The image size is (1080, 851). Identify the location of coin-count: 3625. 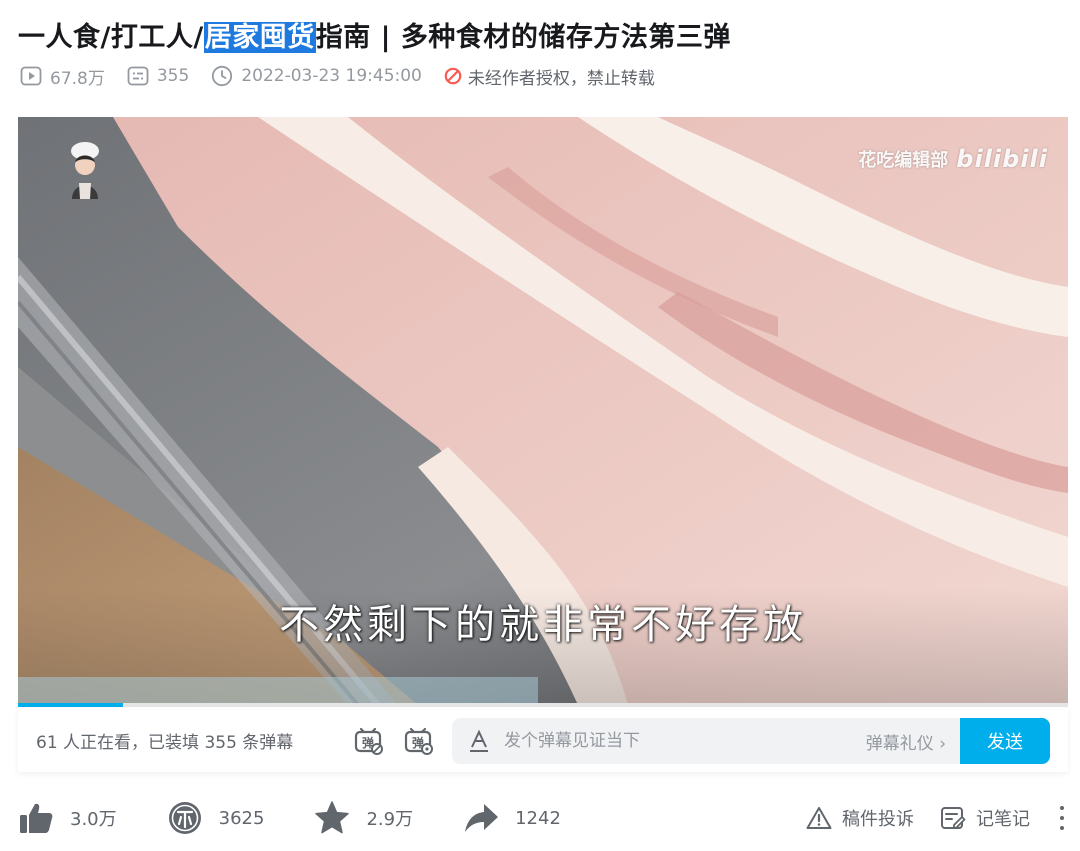
(241, 818).